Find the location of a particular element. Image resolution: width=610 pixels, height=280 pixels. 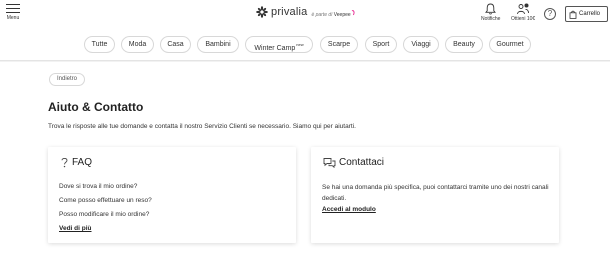

nav-item-moda: Moda is located at coordinates (137, 44).